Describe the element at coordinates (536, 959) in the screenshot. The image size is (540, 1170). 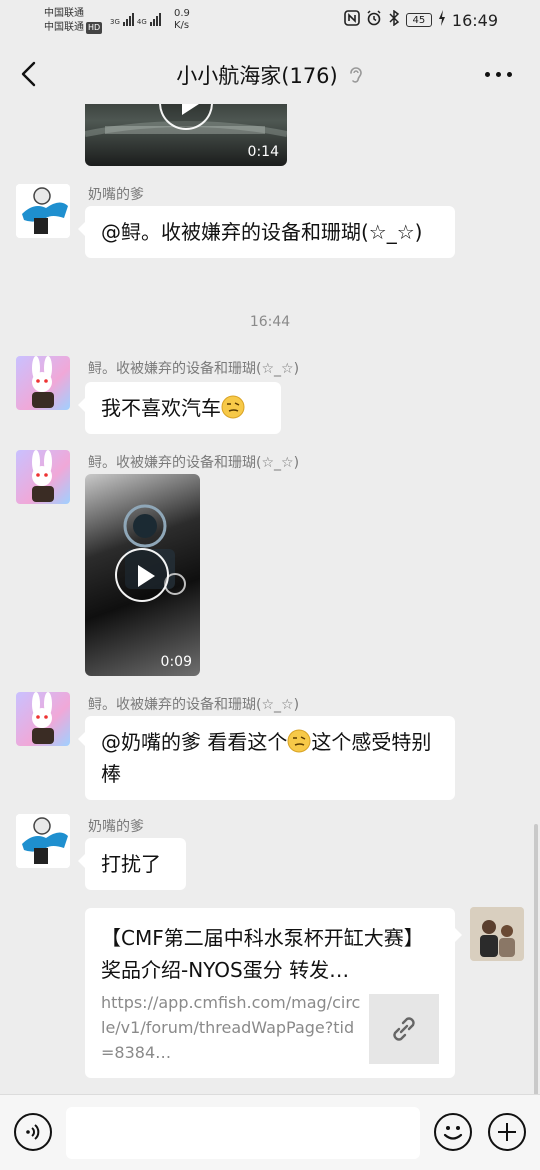
I see `scrollbar` at that location.